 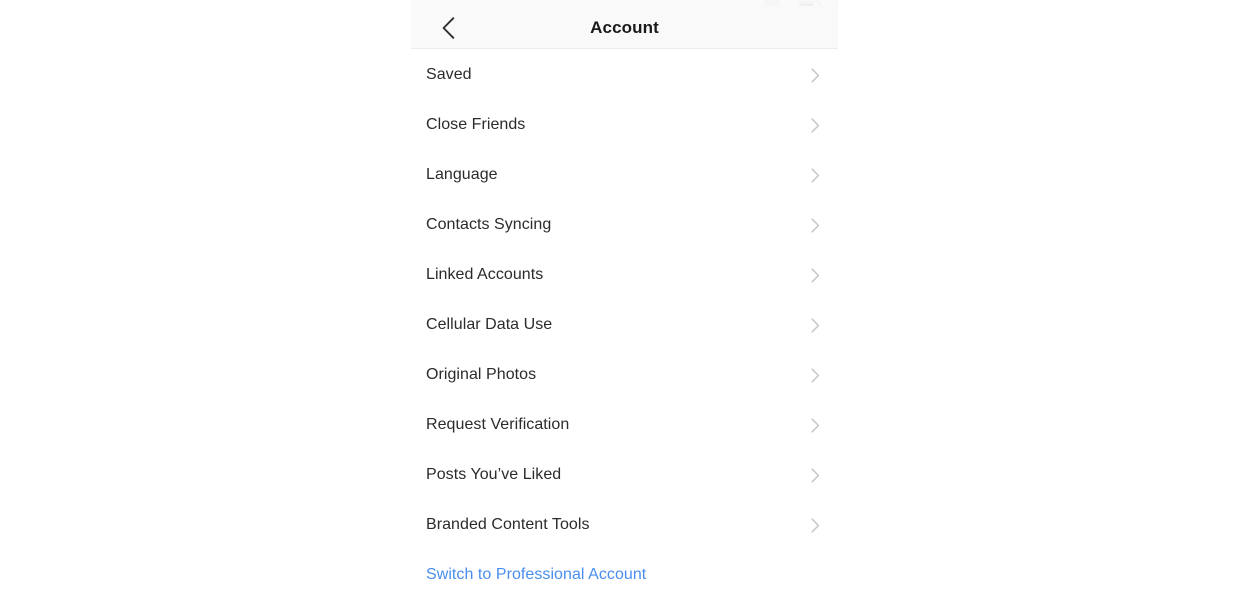 I want to click on list-item-label: Switch to Professional Account, so click(x=536, y=574).